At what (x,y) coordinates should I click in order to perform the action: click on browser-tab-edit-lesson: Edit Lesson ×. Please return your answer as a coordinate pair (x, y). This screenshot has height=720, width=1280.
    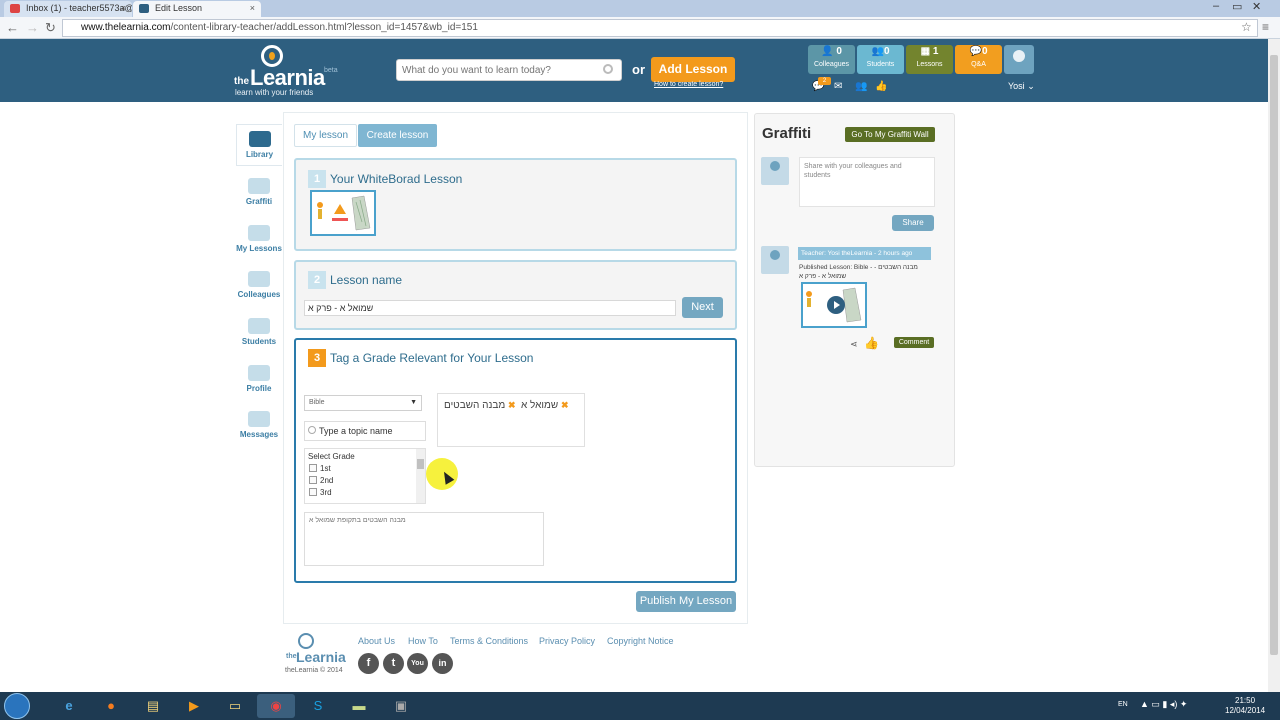
    Looking at the image, I should click on (197, 9).